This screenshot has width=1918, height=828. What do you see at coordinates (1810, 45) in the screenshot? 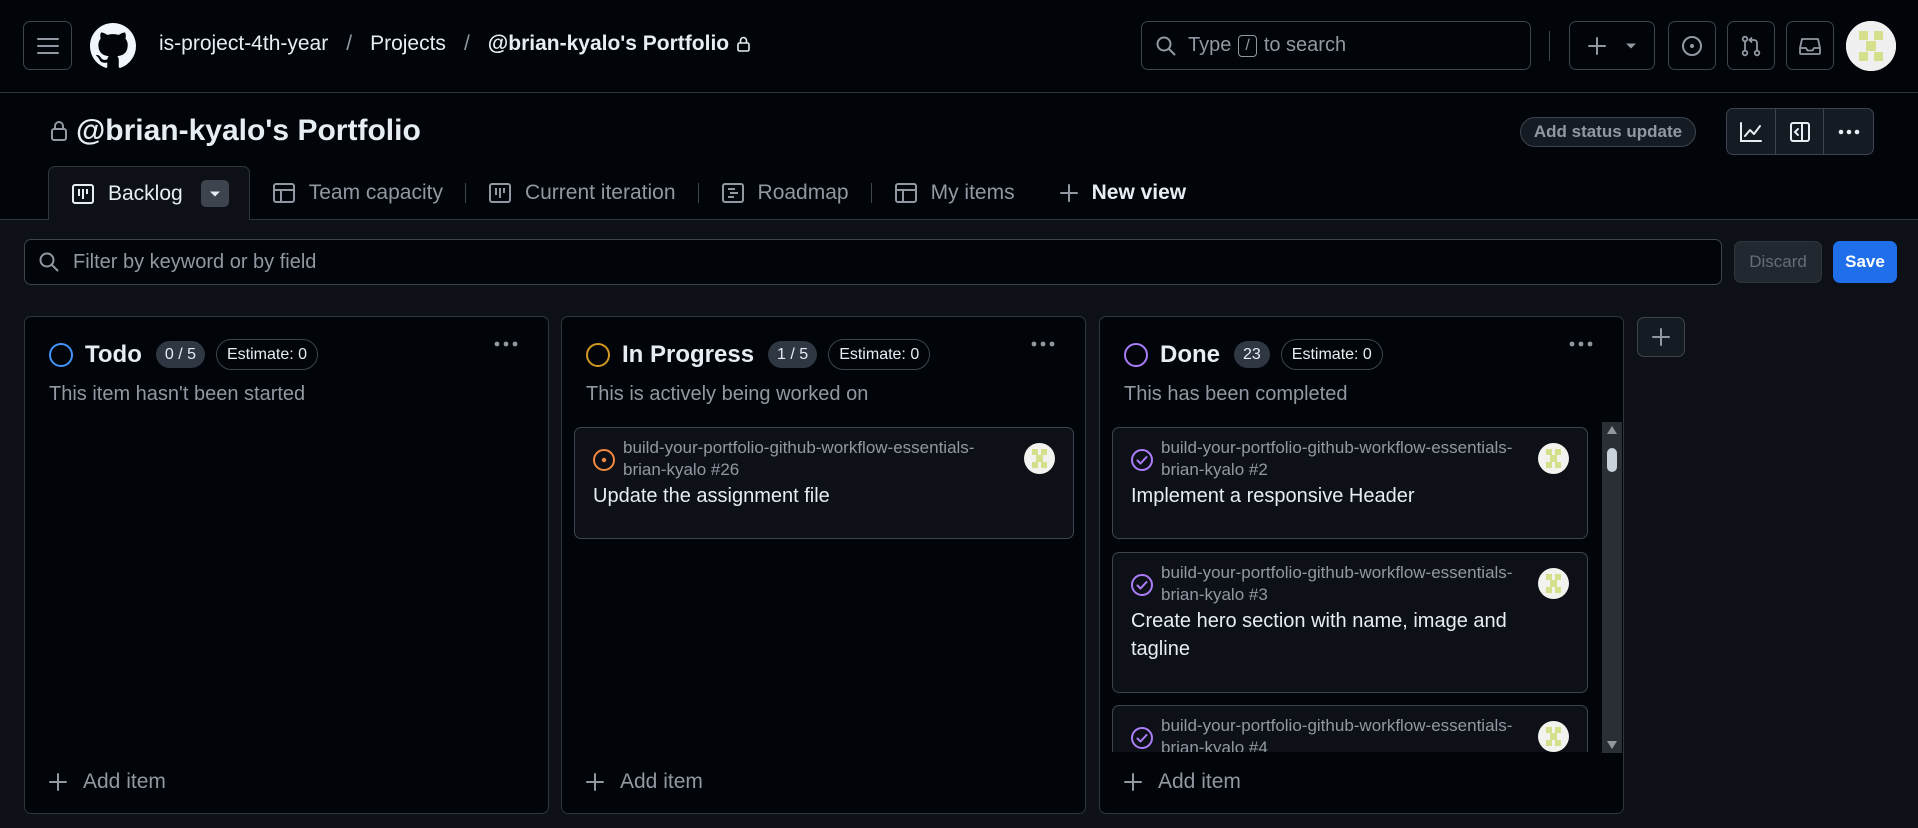
I see `inbox-button` at bounding box center [1810, 45].